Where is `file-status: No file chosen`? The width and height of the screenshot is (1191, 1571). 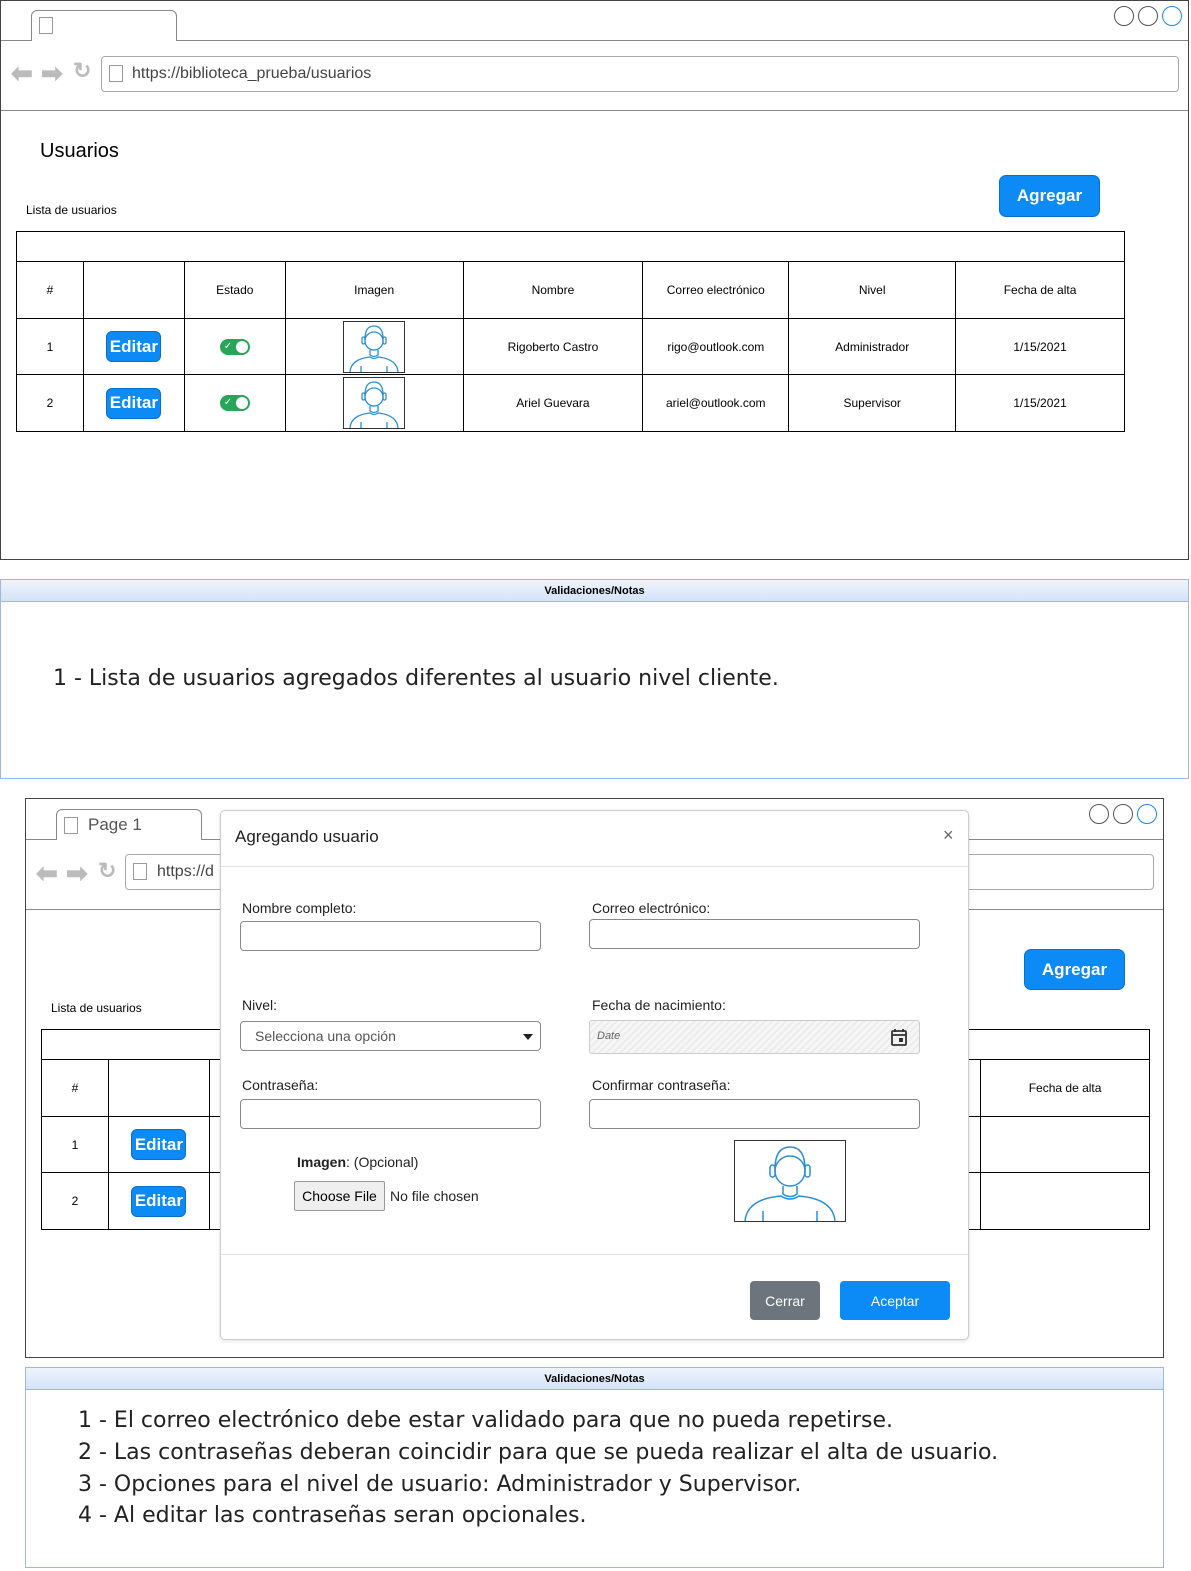
file-status: No file chosen is located at coordinates (434, 1196).